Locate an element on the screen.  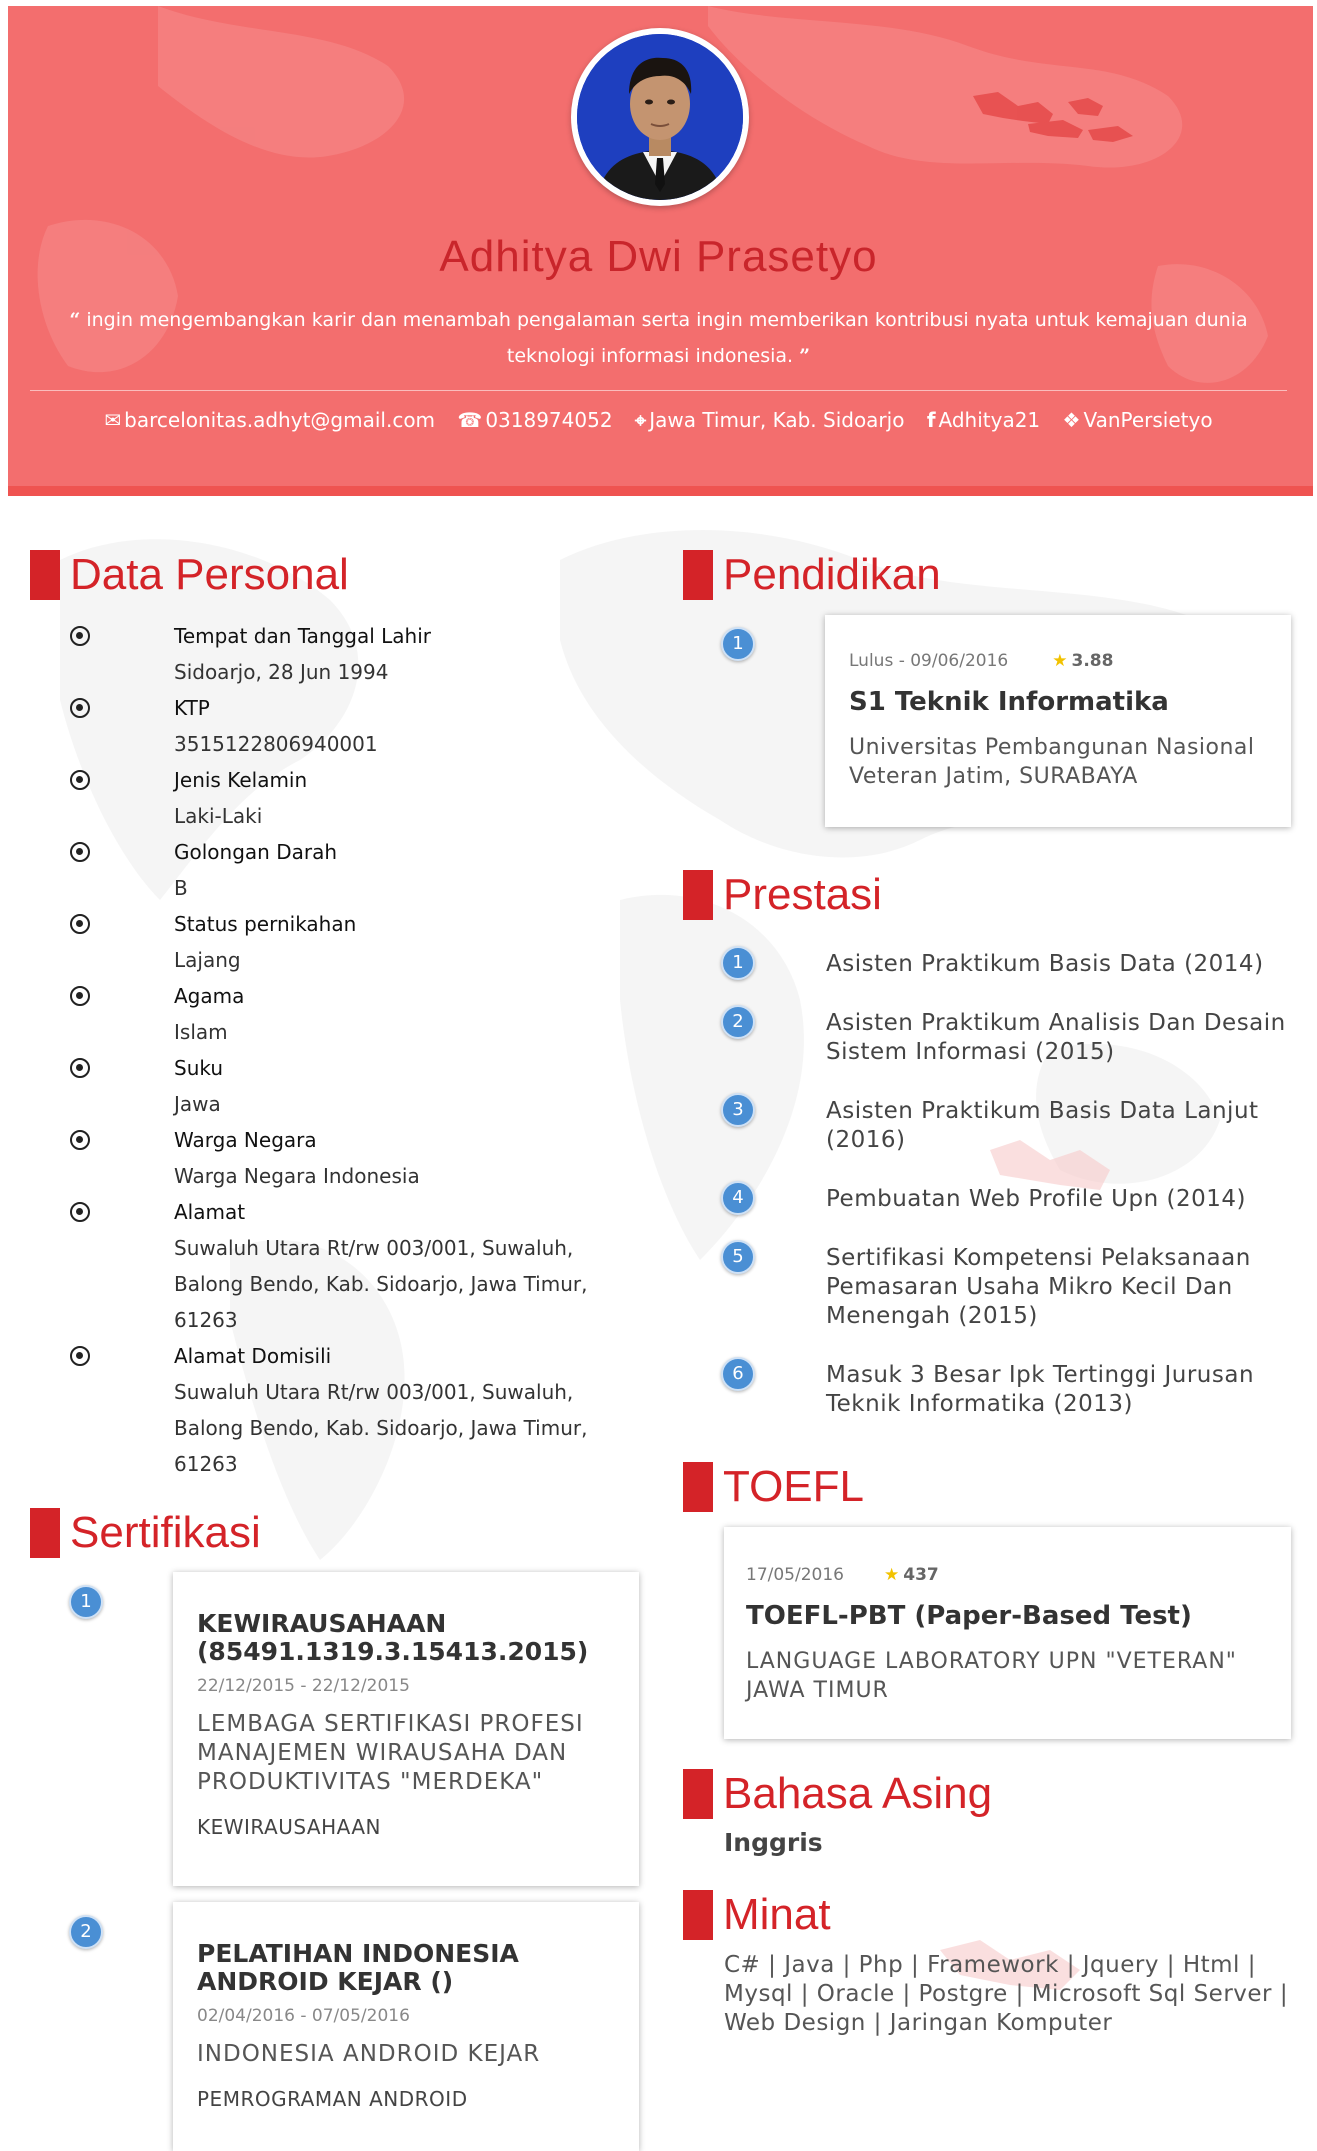
list-item: Warga Negara Warga Negara Indonesia is located at coordinates (340, 1158).